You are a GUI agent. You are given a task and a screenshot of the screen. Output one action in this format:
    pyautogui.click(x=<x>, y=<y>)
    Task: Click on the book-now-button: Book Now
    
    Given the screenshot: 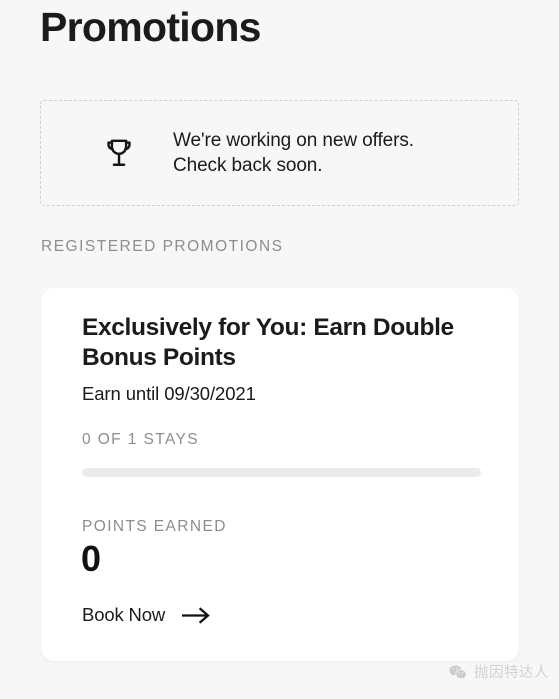 What is the action you would take?
    pyautogui.click(x=146, y=615)
    